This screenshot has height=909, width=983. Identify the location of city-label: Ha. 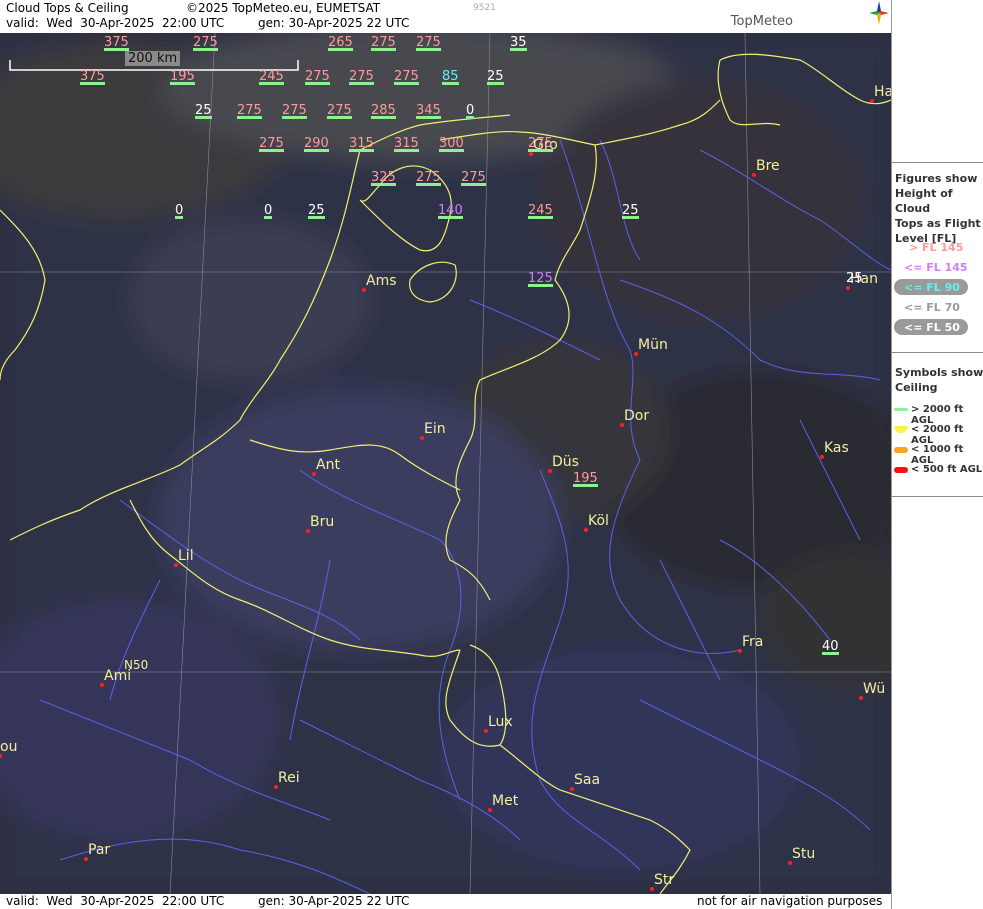
(882, 92).